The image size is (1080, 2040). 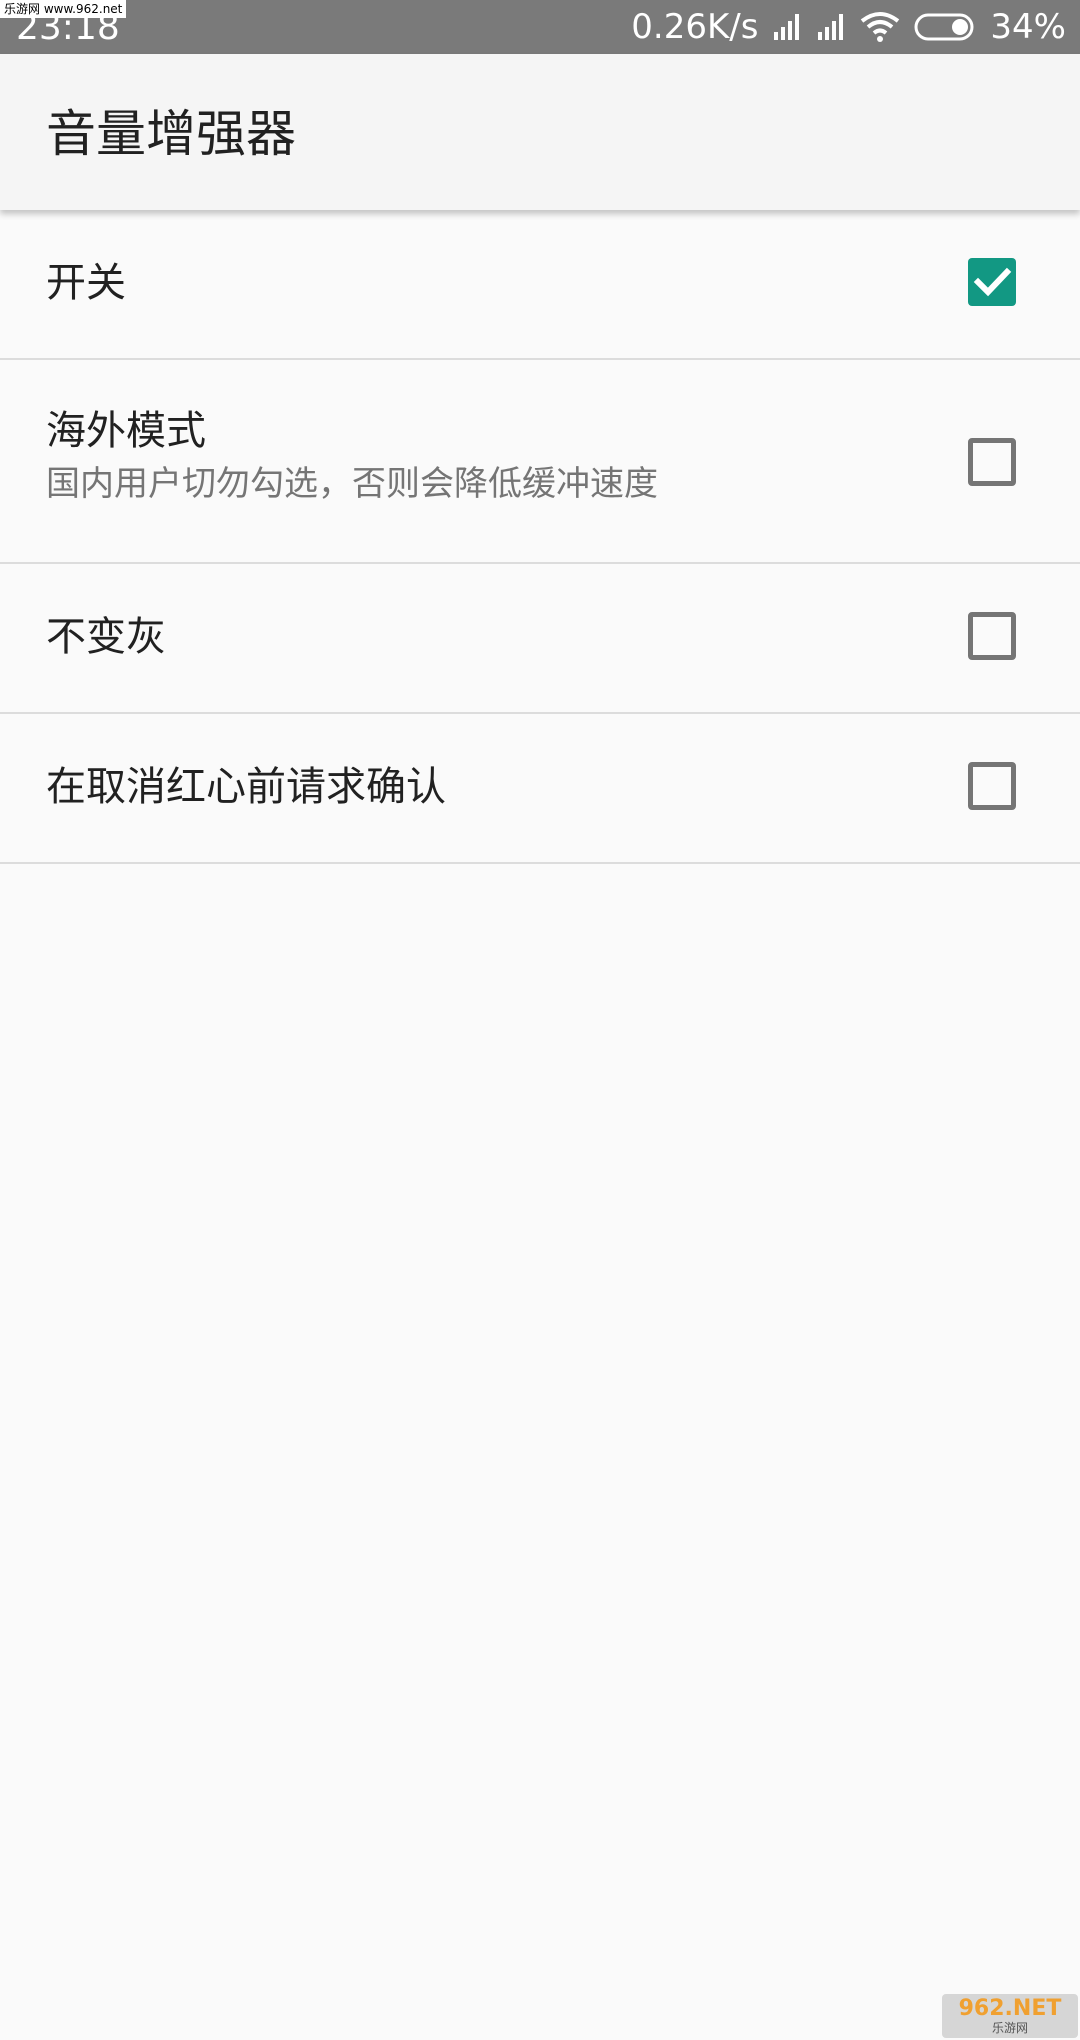 I want to click on pref-title: 开关, so click(x=86, y=283).